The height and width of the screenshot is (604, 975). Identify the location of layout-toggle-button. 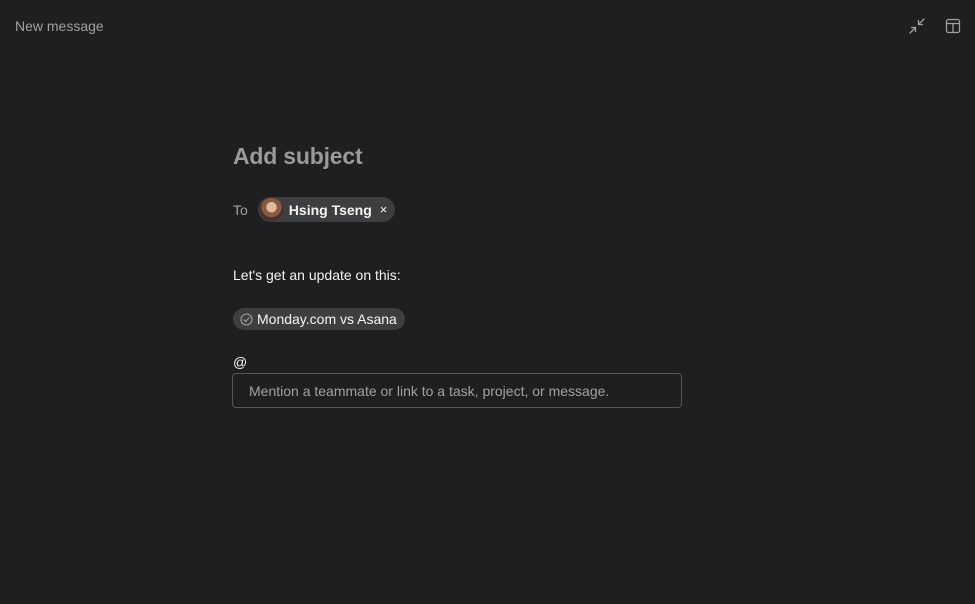
(953, 26).